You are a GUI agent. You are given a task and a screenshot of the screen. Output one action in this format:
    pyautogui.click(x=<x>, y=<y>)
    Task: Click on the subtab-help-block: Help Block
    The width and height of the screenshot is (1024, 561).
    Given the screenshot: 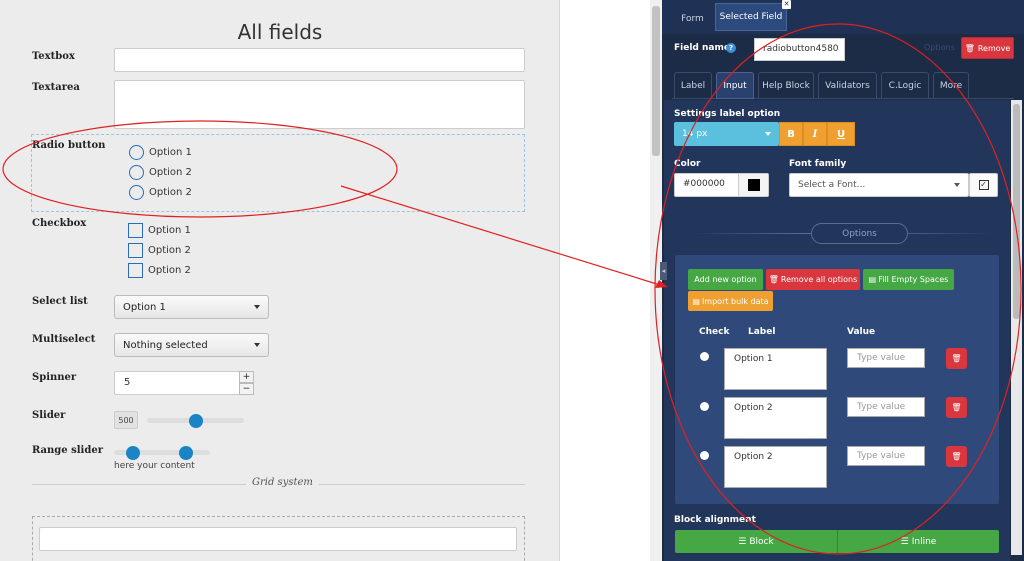 What is the action you would take?
    pyautogui.click(x=786, y=85)
    